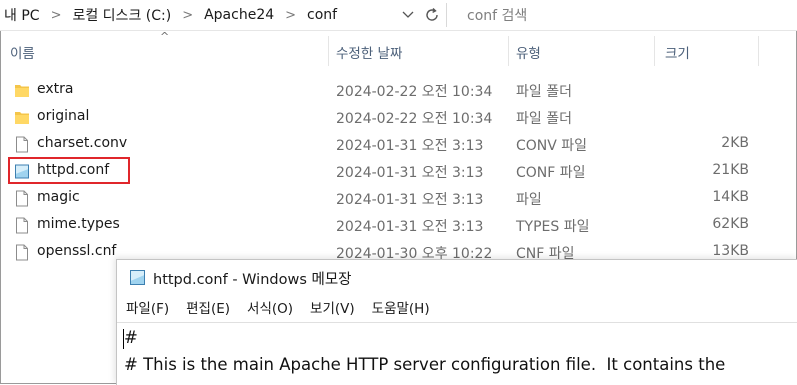 The image size is (797, 385). I want to click on file-name: openssl.cnf, so click(77, 251).